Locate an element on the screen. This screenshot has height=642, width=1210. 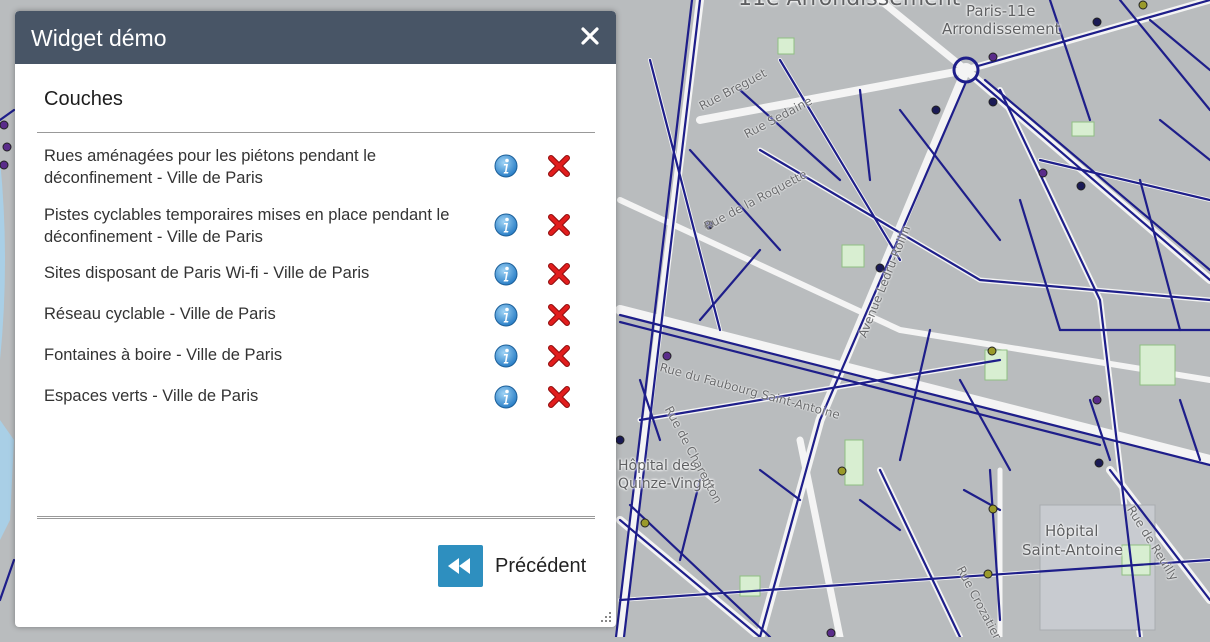
map-label-arrondissement: Arrondissement is located at coordinates (1001, 29).